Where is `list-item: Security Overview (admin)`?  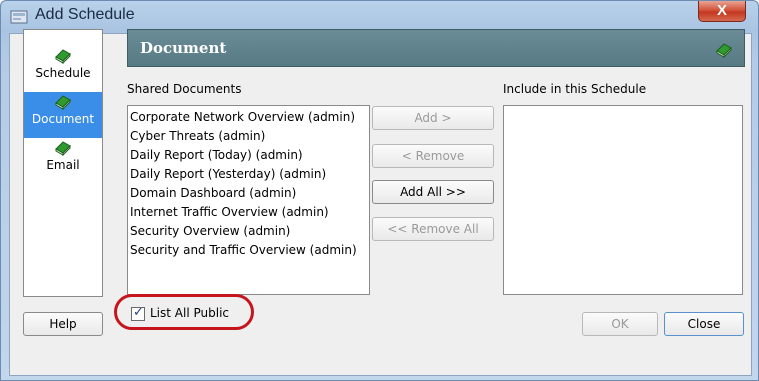 list-item: Security Overview (admin) is located at coordinates (249, 231).